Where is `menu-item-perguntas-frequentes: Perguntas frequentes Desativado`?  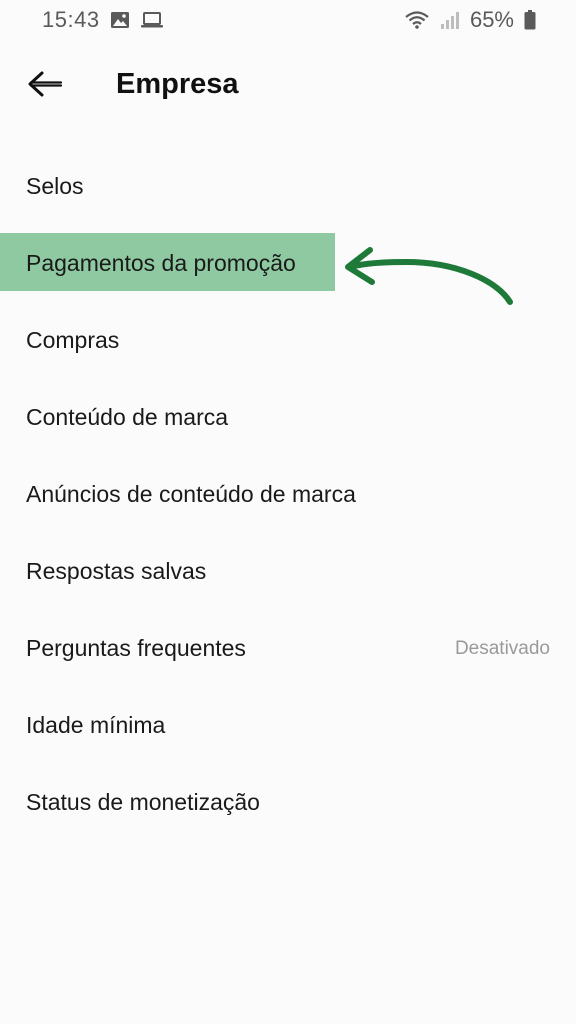 menu-item-perguntas-frequentes: Perguntas frequentes Desativado is located at coordinates (288, 648).